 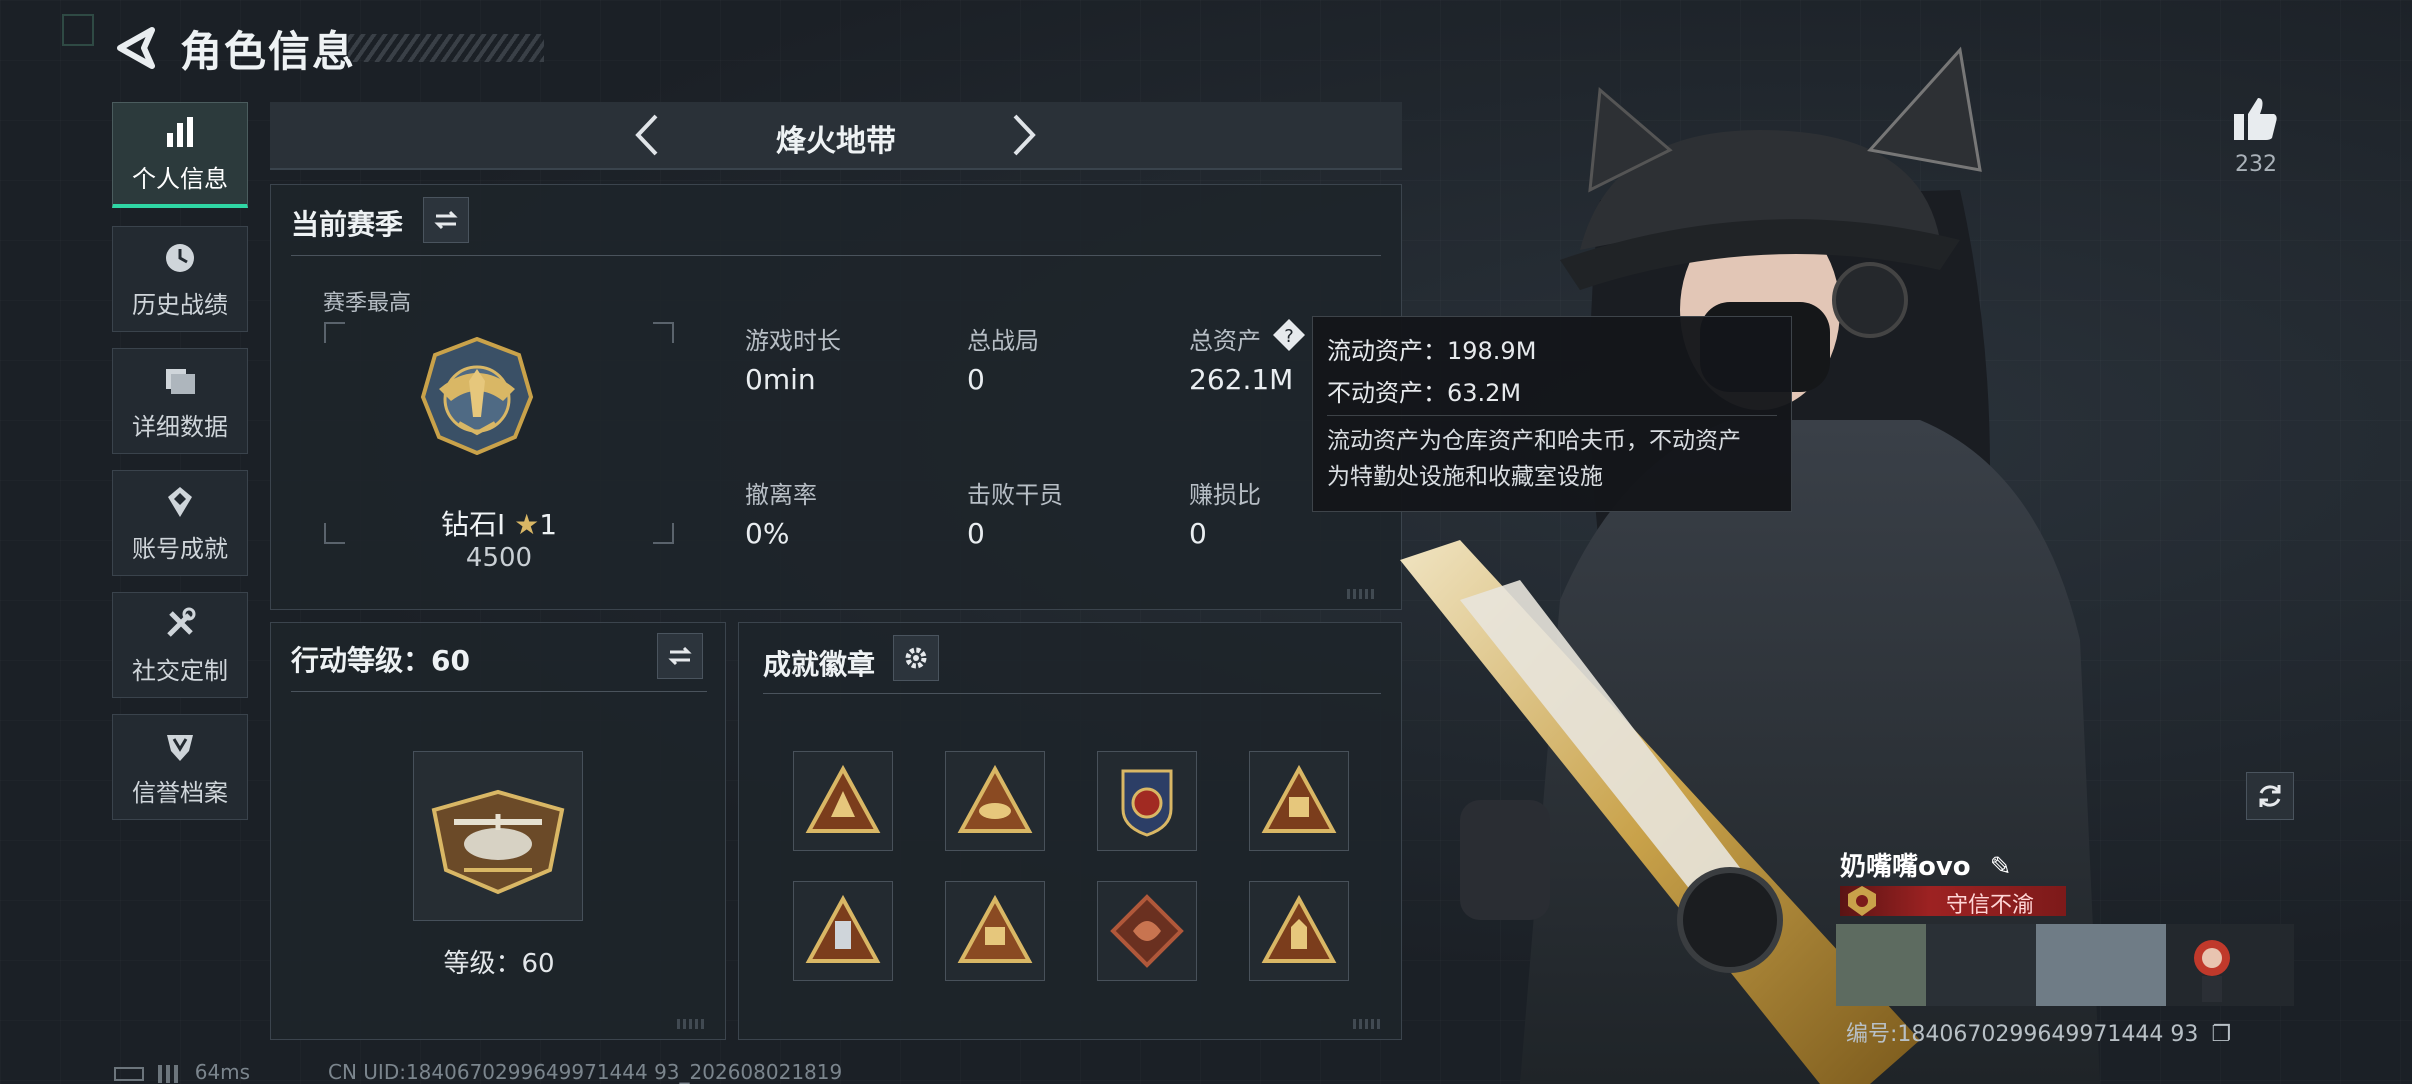 I want to click on next-mode-button, so click(x=1023, y=135).